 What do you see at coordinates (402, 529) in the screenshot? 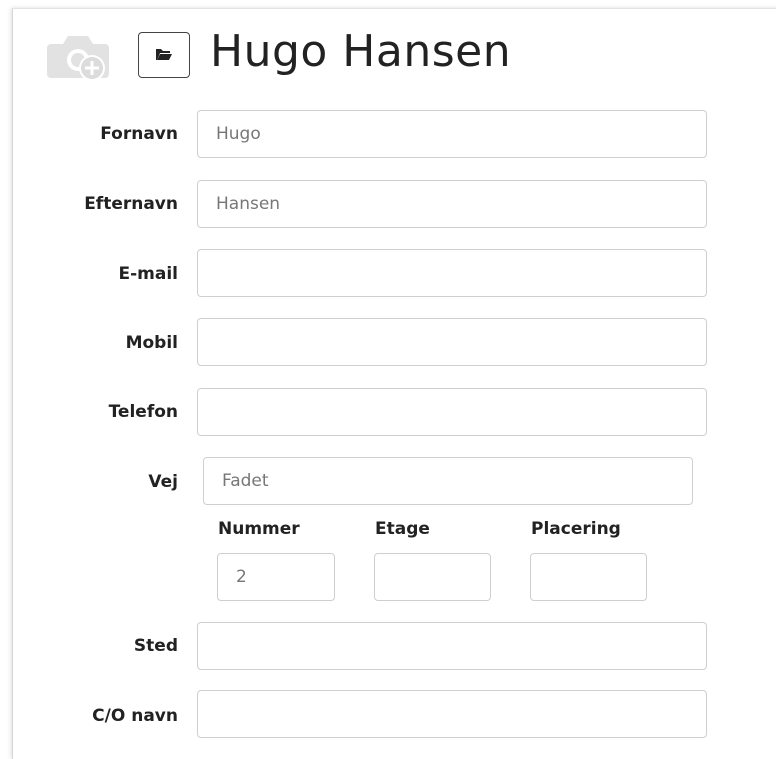
I see `etage-label: Etage` at bounding box center [402, 529].